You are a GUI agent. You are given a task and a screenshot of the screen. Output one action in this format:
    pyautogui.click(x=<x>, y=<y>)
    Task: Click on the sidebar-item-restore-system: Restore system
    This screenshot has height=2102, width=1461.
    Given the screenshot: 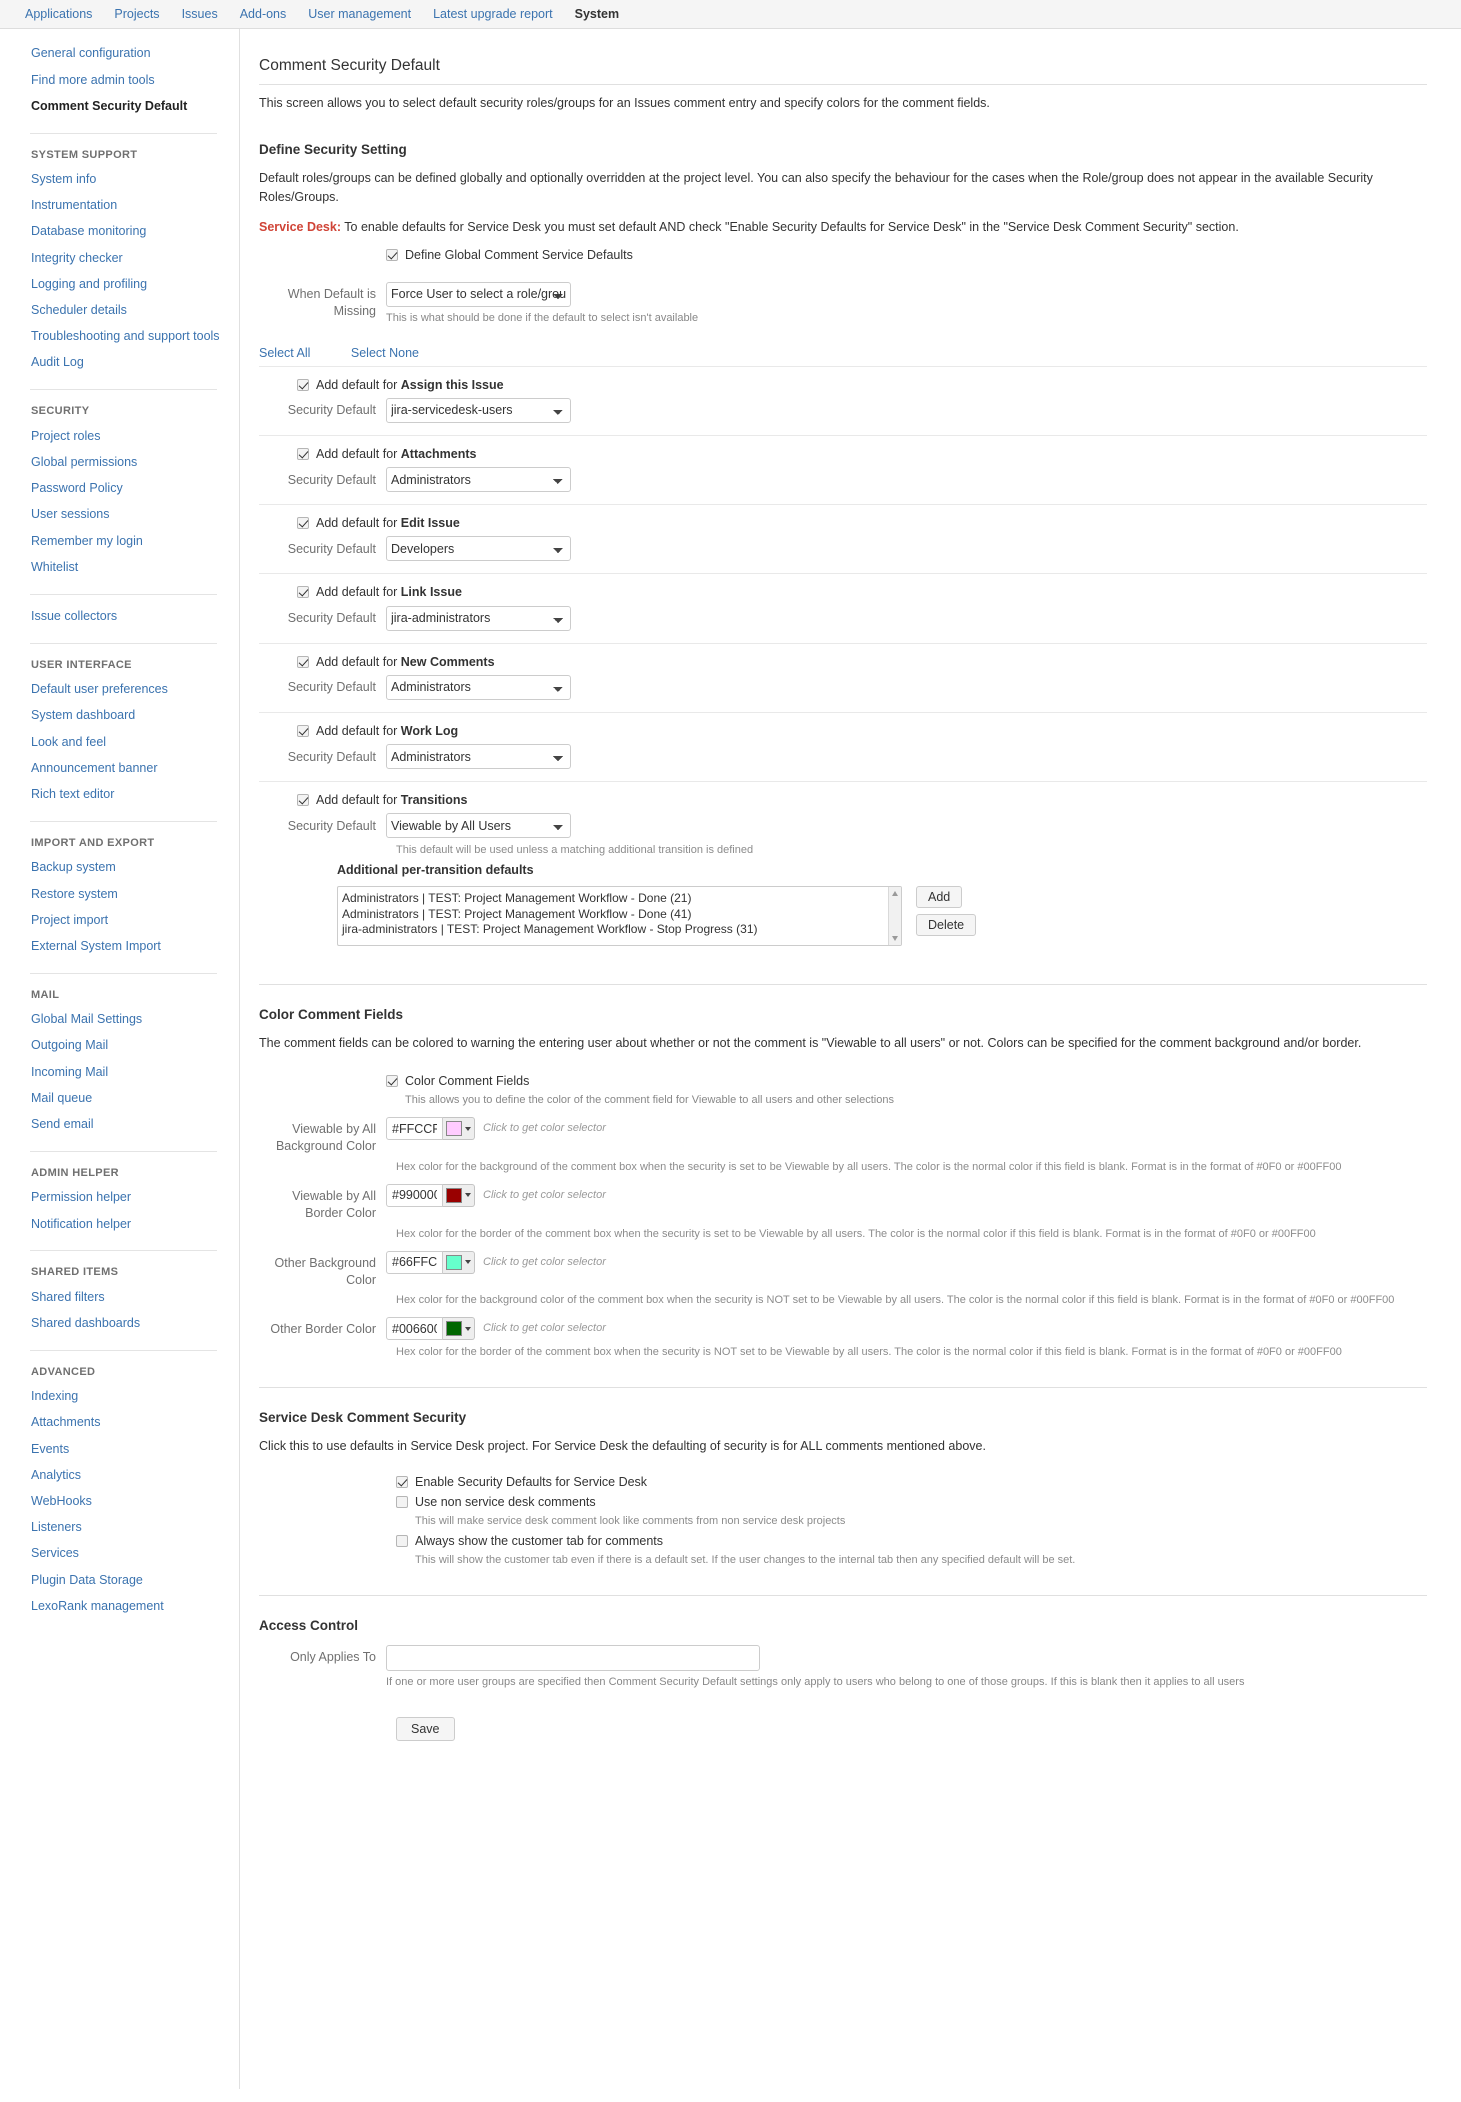 What is the action you would take?
    pyautogui.click(x=119, y=894)
    